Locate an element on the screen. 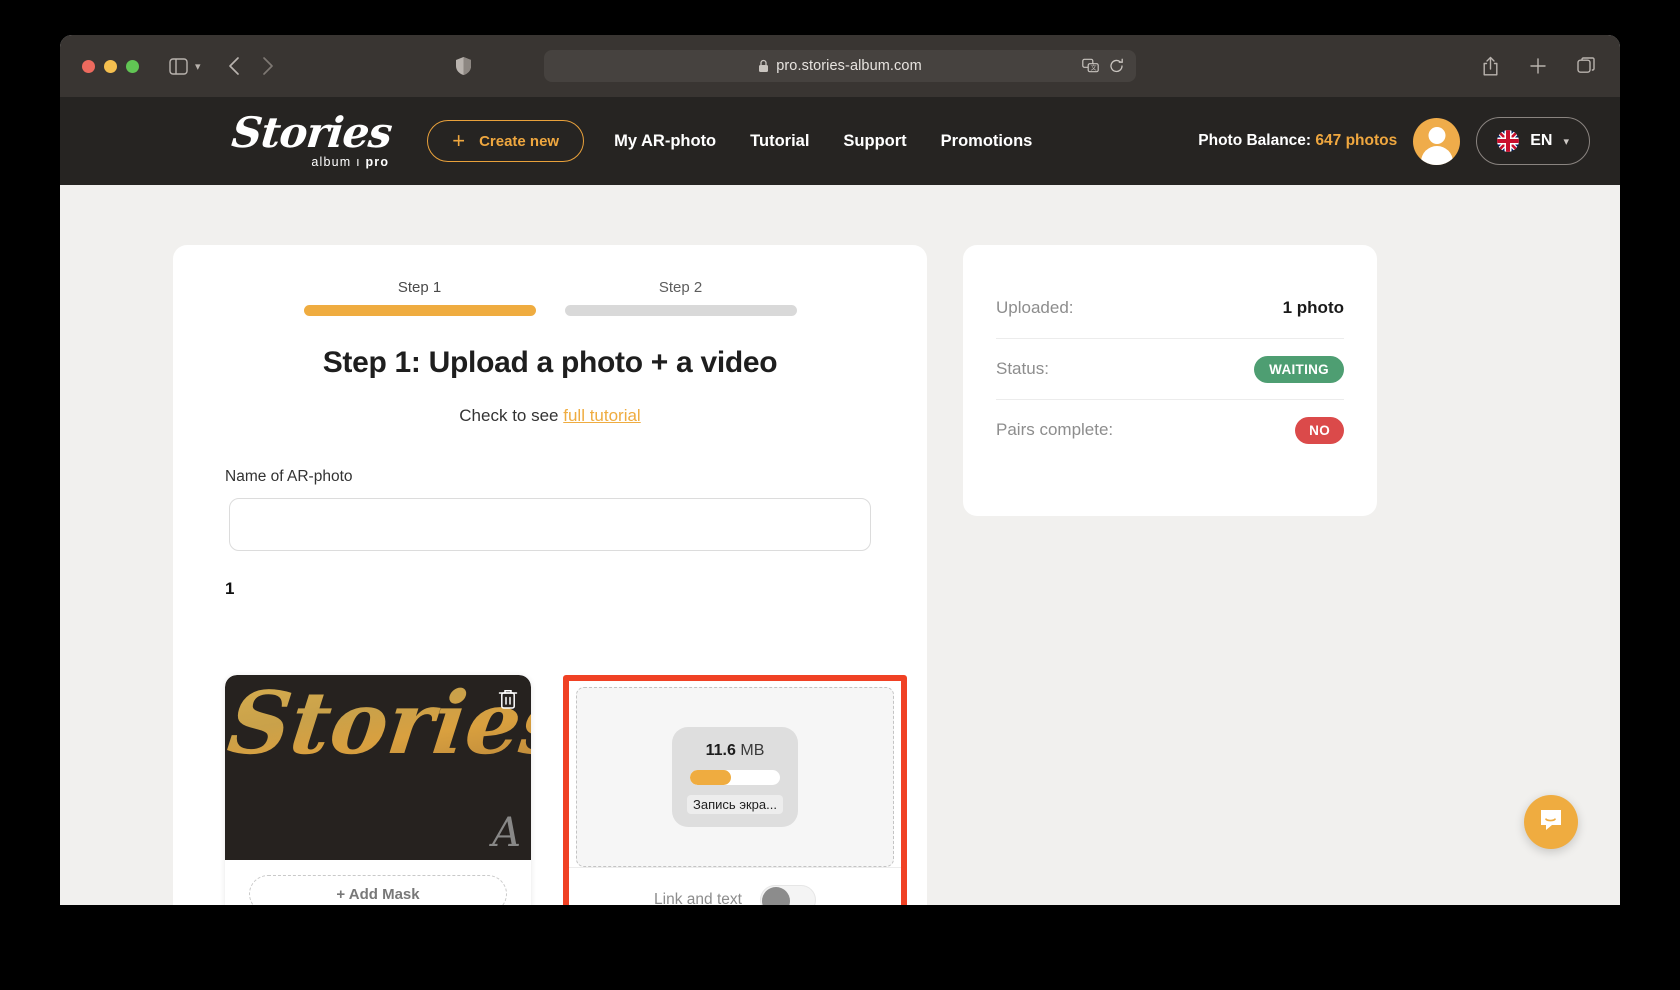  url-group: pro.stories-album.com is located at coordinates (840, 66).